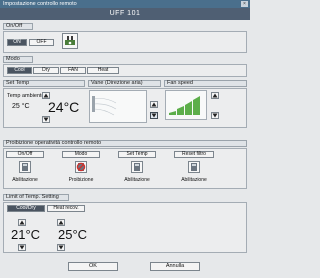  Describe the element at coordinates (175, 266) in the screenshot. I see `cancel-button: Annulla` at that location.